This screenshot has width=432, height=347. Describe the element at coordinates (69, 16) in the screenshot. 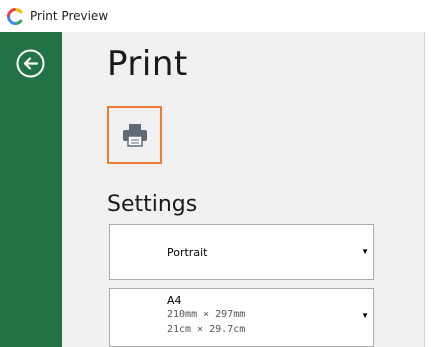

I see `window-title: Print Preview` at that location.